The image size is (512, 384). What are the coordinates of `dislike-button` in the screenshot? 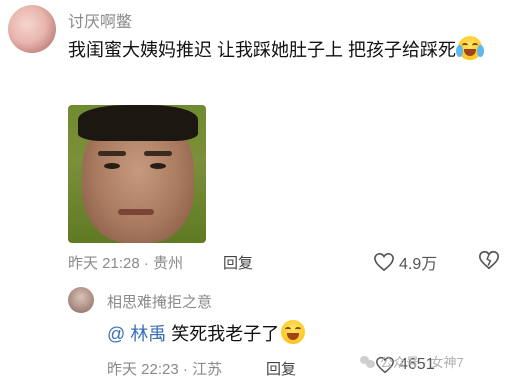 It's located at (489, 262).